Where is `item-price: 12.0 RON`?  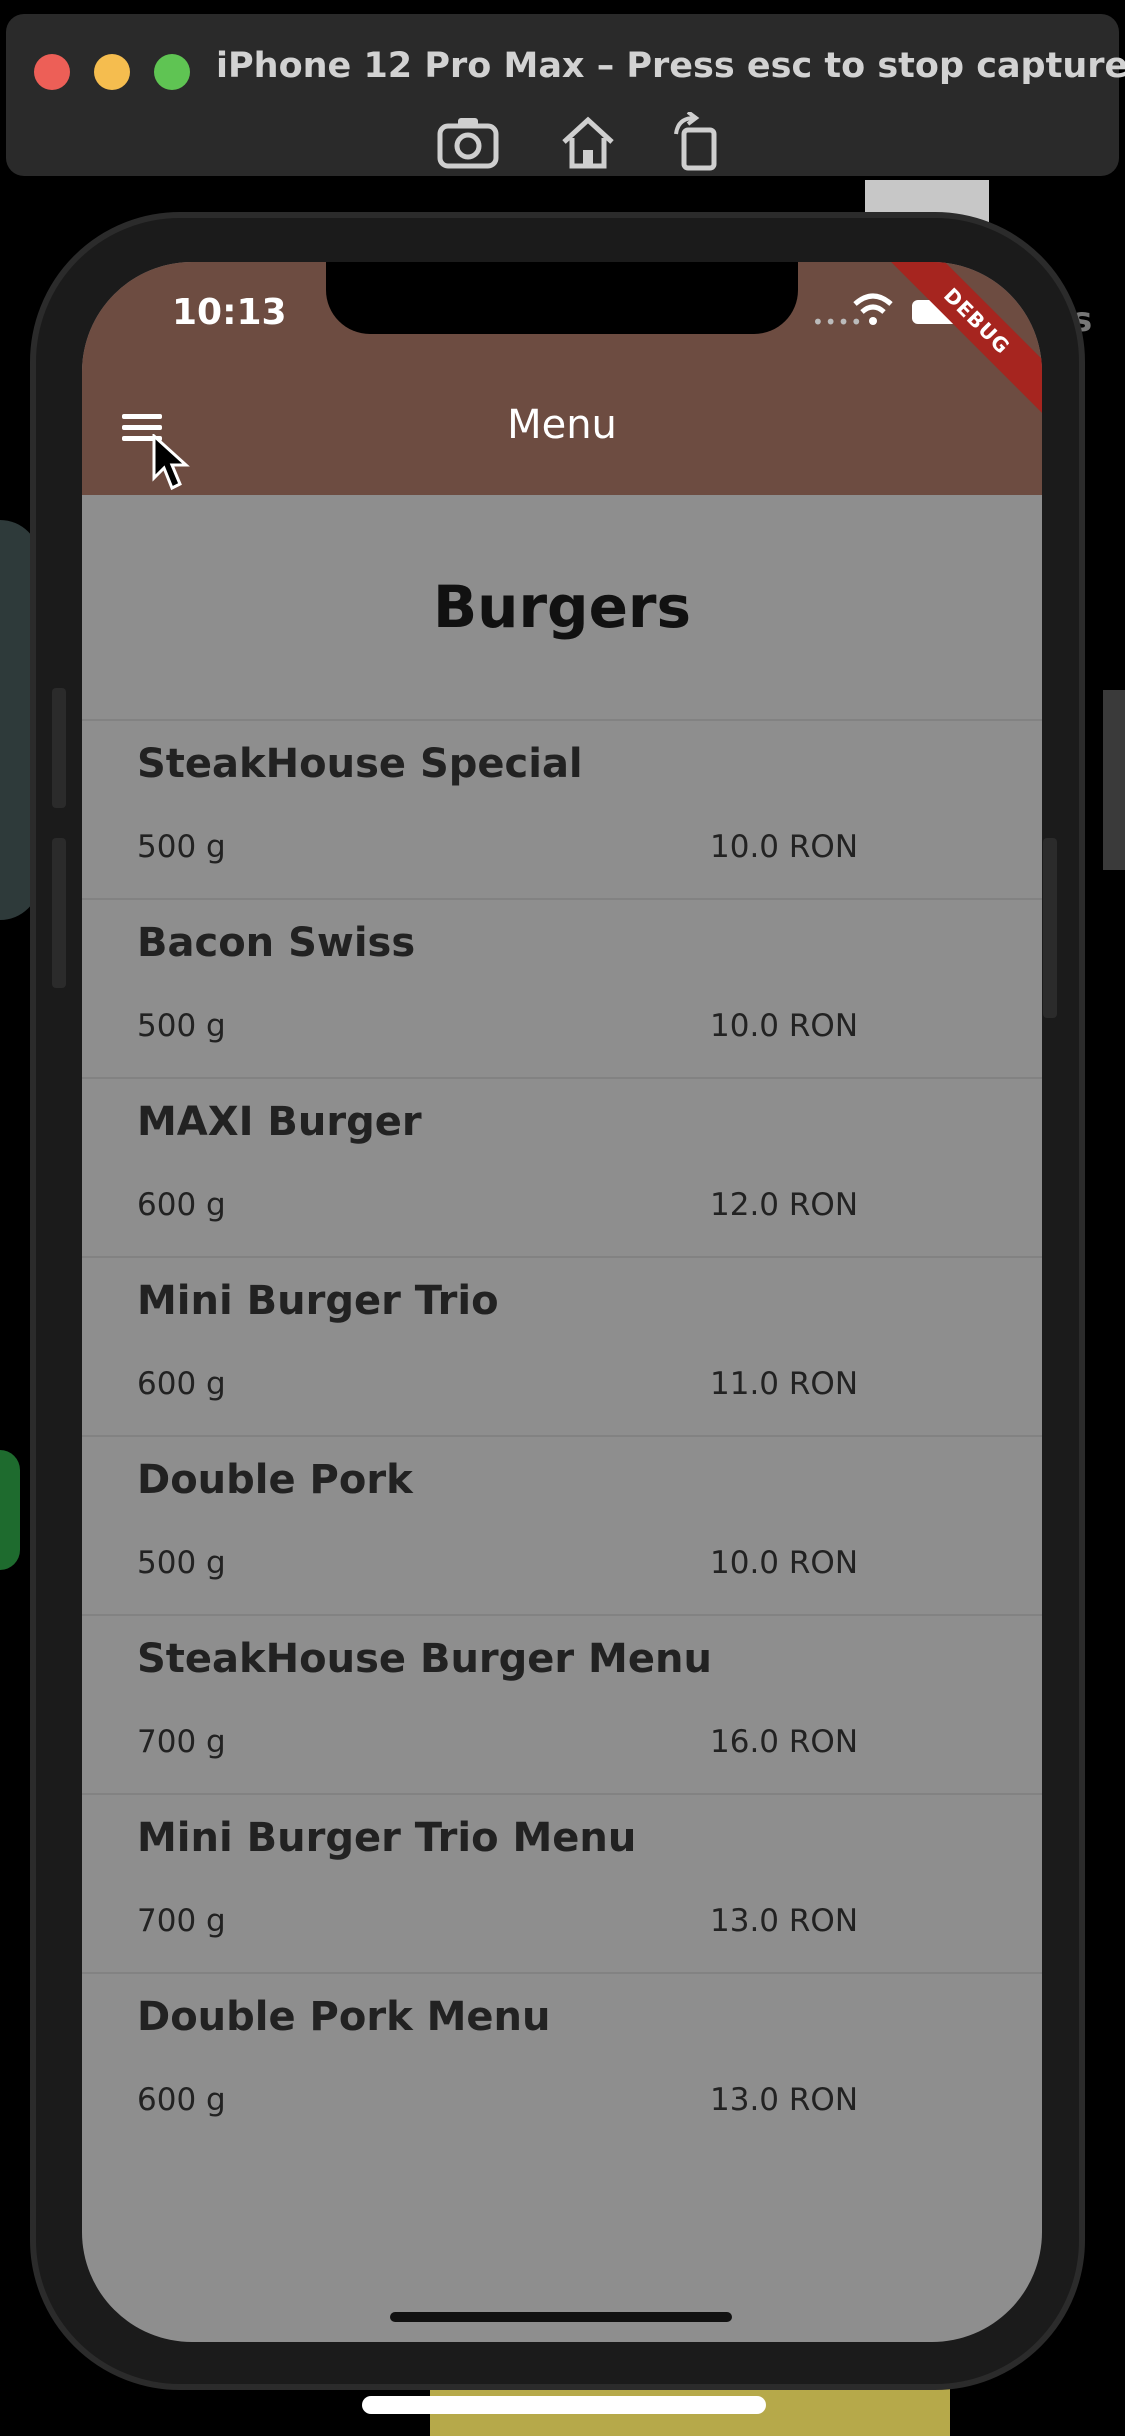
item-price: 12.0 RON is located at coordinates (784, 1205).